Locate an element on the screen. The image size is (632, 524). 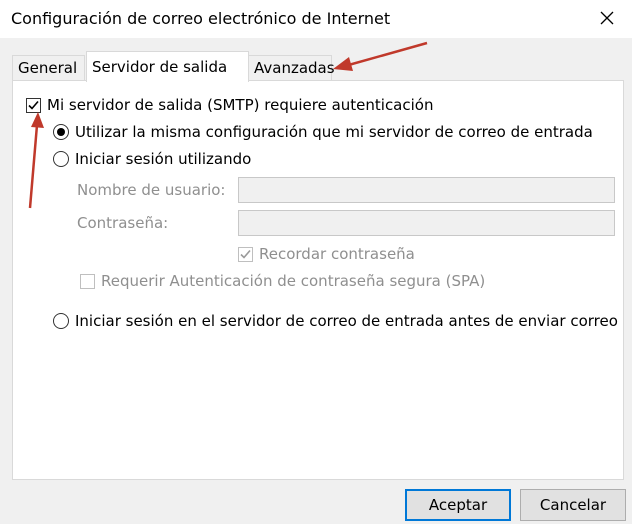
arrow-to-avanzadas is located at coordinates (380, 56).